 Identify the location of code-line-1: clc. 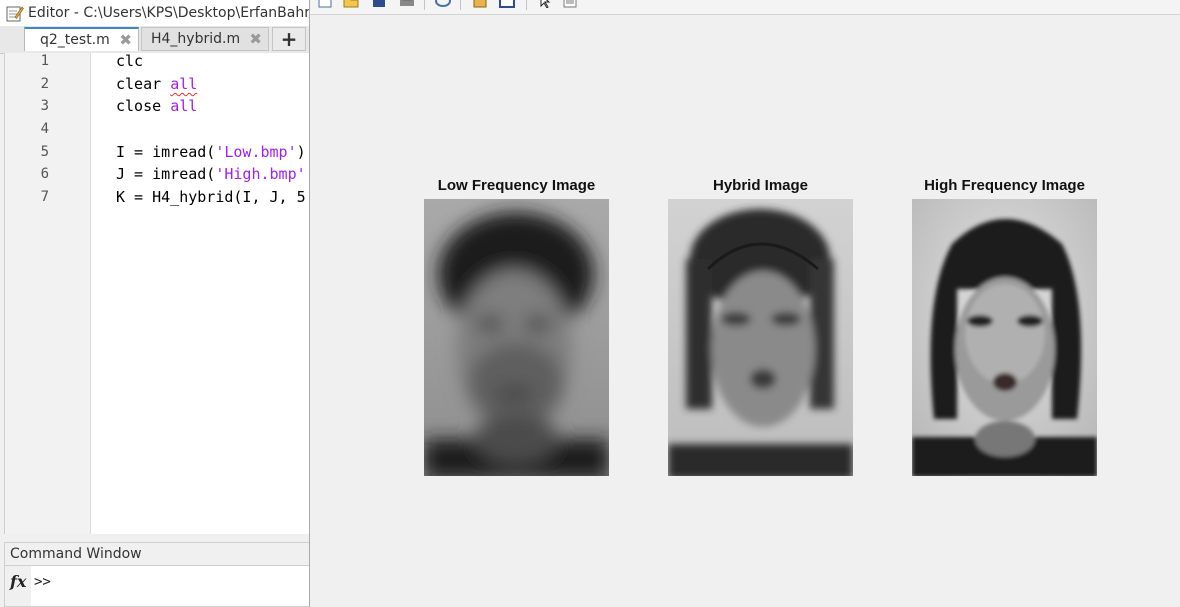
(129, 61).